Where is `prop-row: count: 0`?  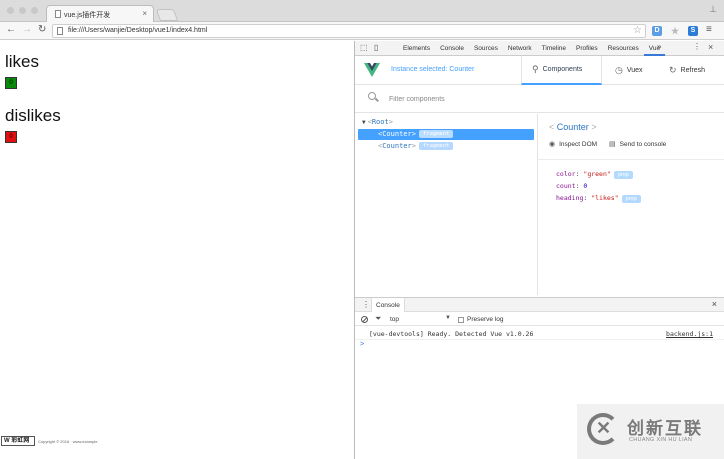 prop-row: count: 0 is located at coordinates (571, 186).